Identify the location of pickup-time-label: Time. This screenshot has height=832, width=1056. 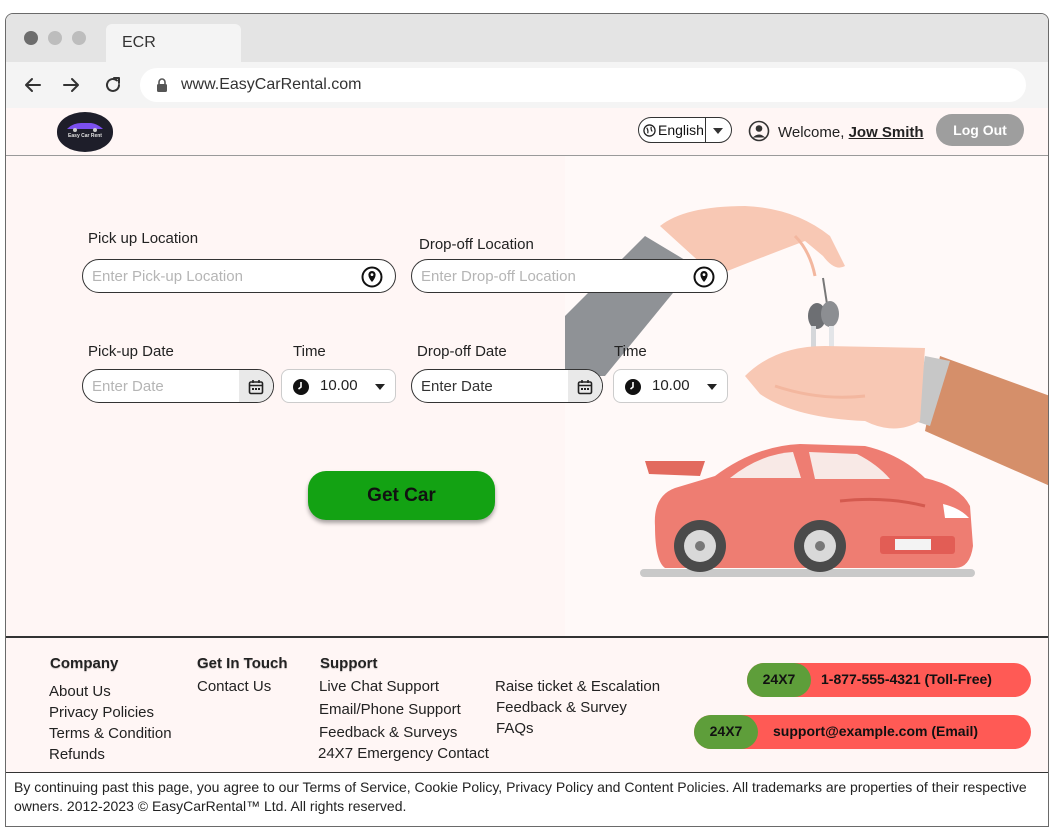
(309, 351).